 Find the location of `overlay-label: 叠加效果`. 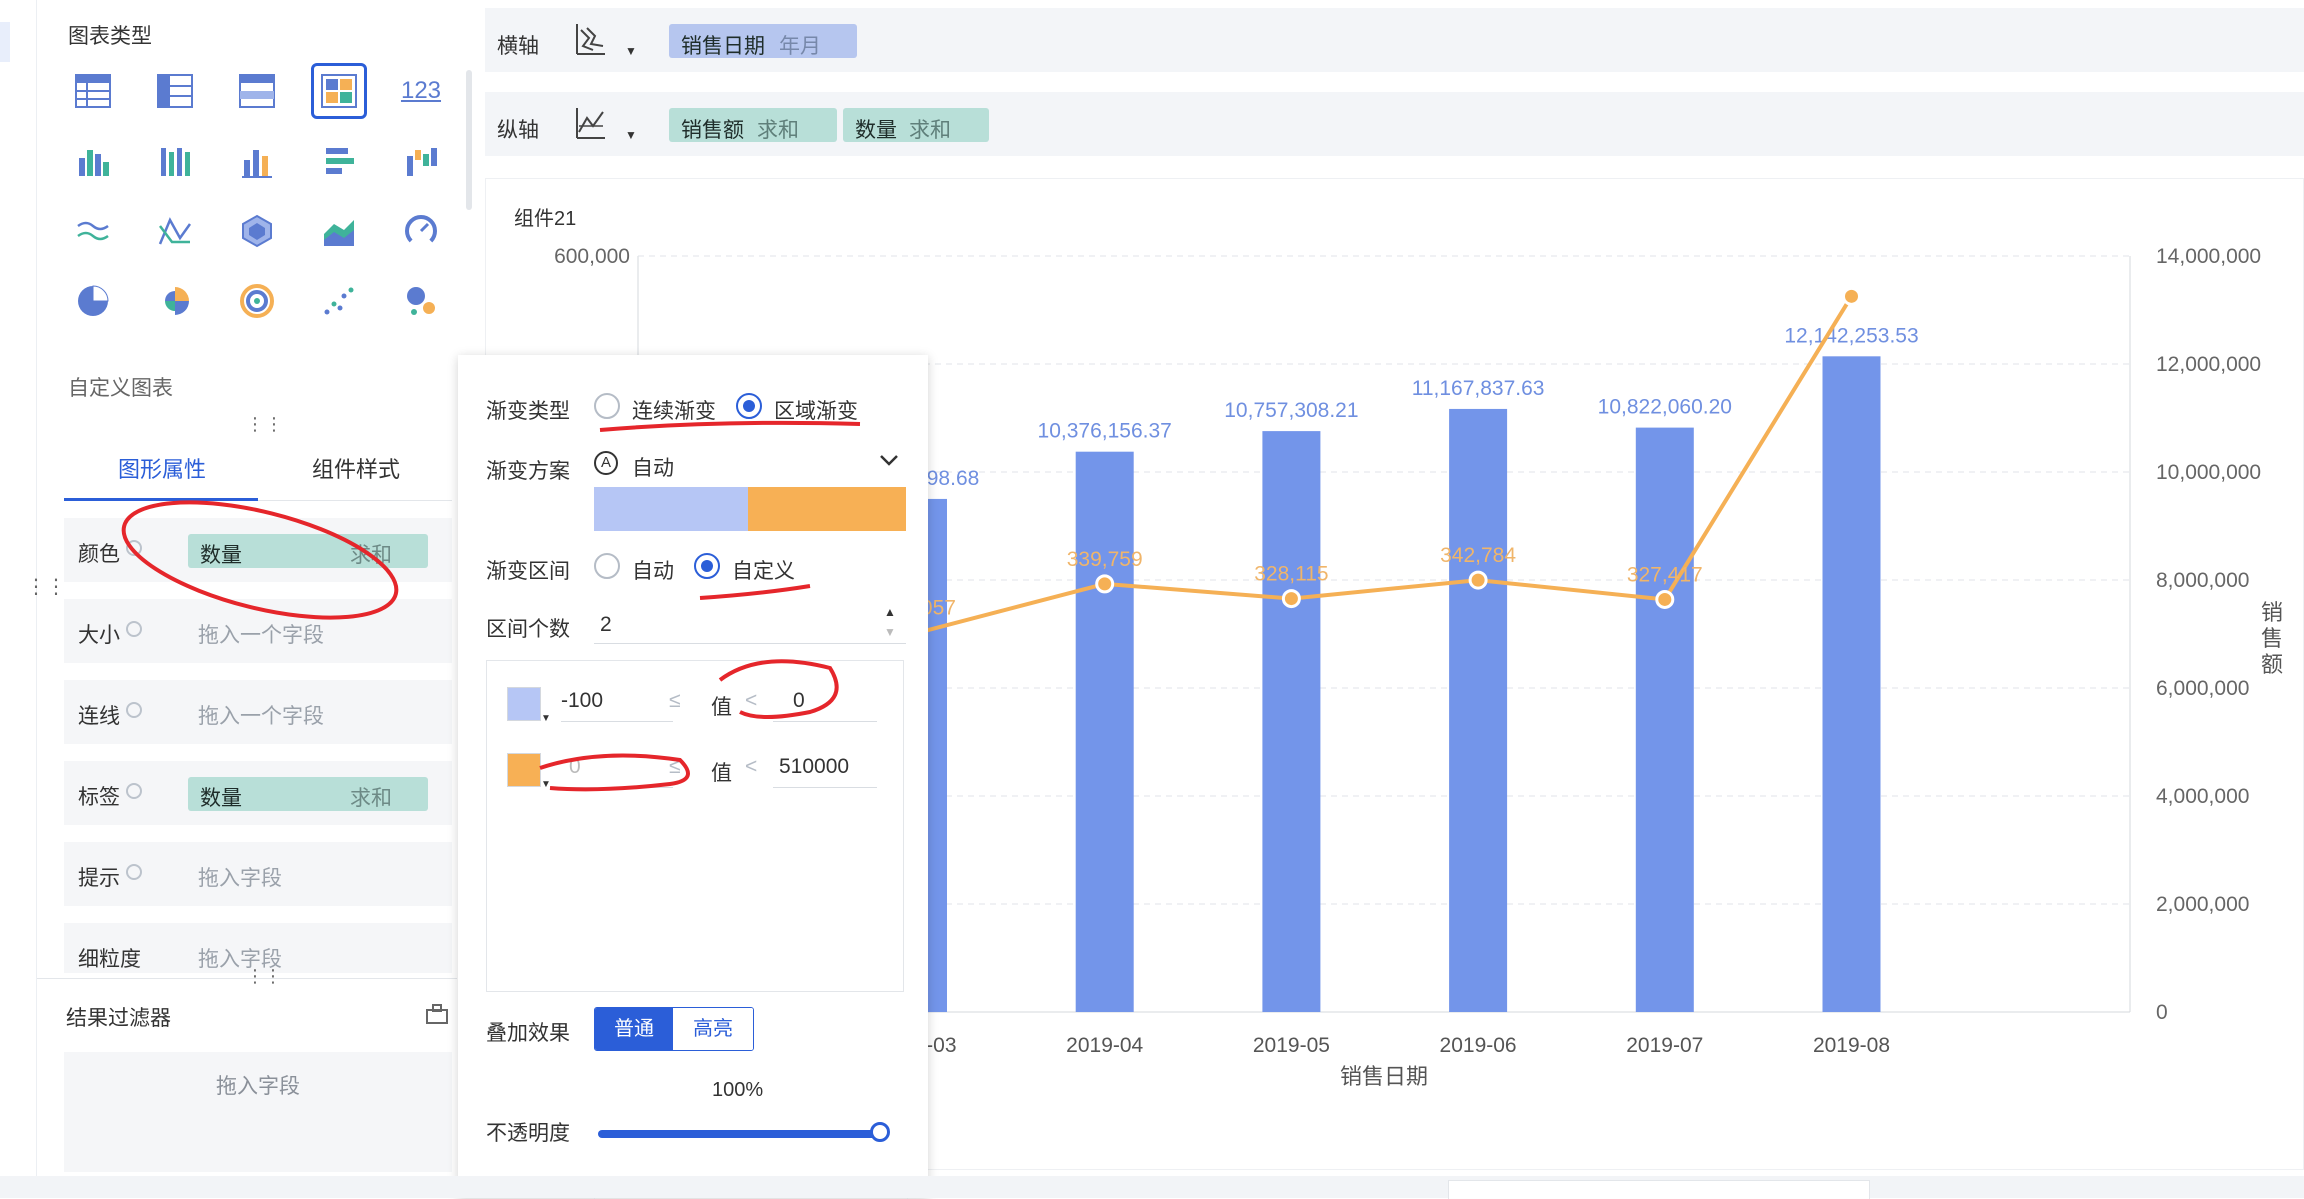

overlay-label: 叠加效果 is located at coordinates (528, 1033).